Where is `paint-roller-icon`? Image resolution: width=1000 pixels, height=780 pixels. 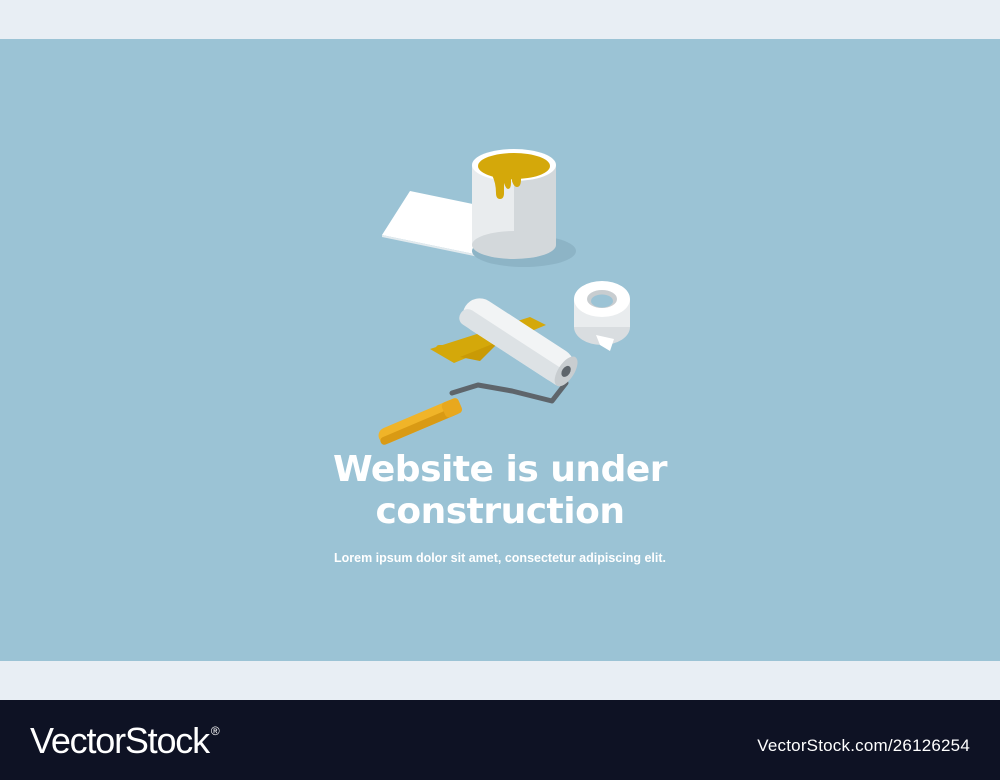
paint-roller-icon is located at coordinates (478, 371).